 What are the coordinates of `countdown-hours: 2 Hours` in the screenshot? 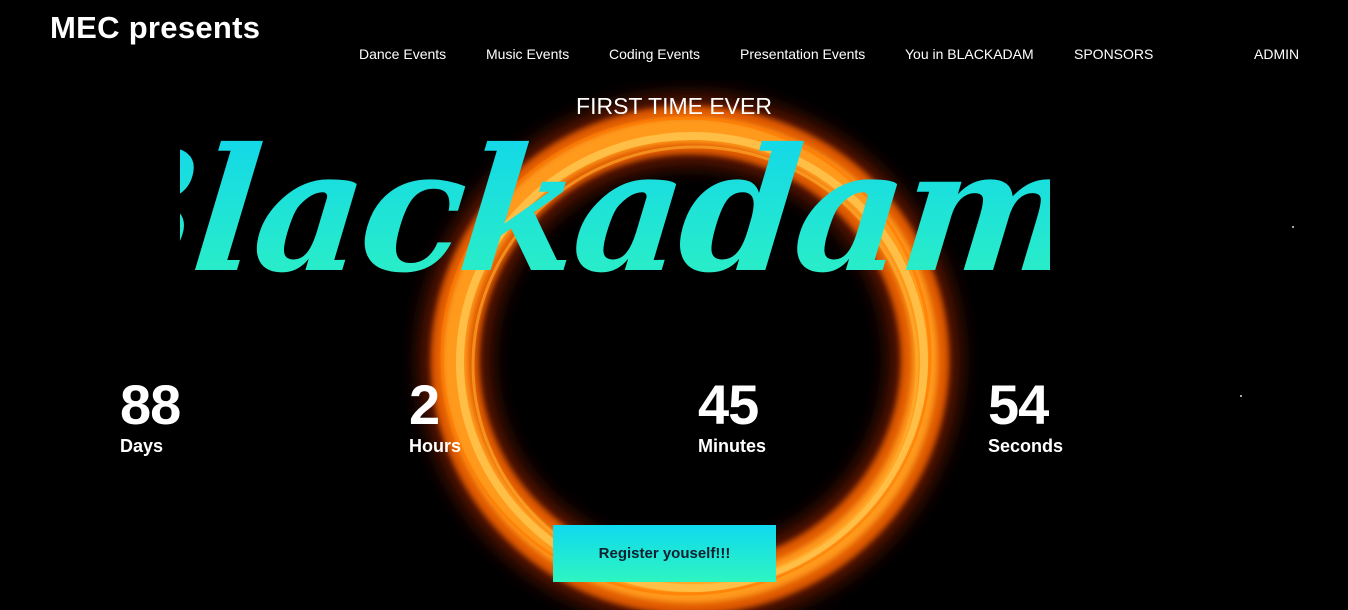 It's located at (435, 416).